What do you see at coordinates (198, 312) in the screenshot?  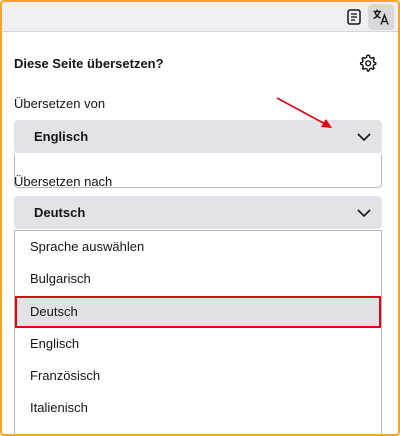 I see `option-german: Deutsch` at bounding box center [198, 312].